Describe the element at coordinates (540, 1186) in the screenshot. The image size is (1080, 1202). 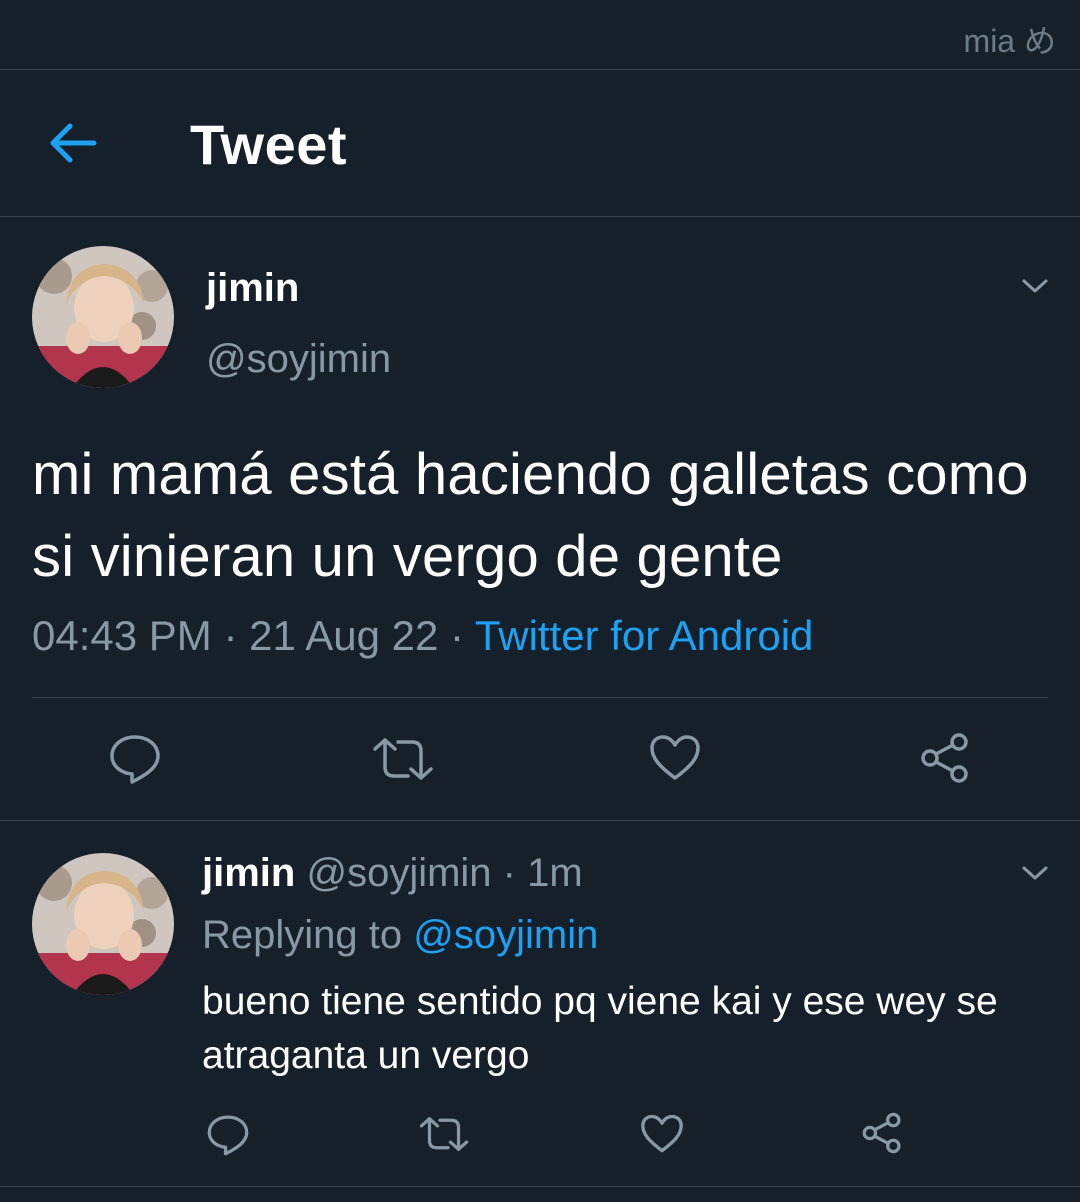
I see `bottom-divider` at that location.